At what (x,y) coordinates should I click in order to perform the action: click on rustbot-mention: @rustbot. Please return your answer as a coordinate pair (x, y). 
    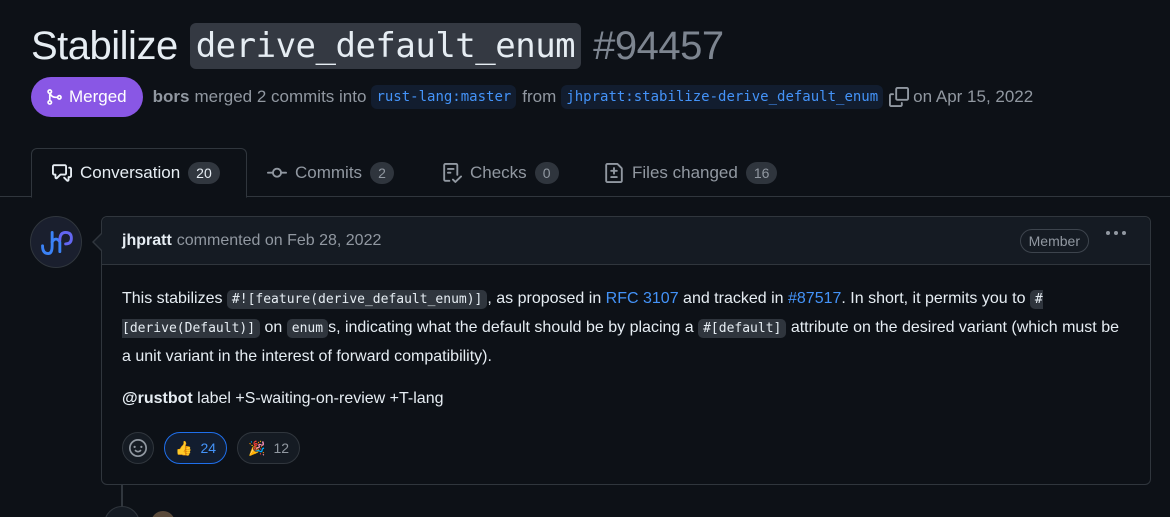
    Looking at the image, I should click on (157, 398).